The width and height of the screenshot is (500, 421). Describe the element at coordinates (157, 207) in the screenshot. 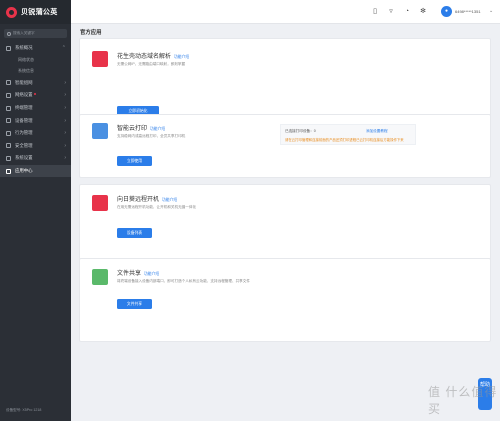

I see `card-desc: 在用无需远程开机功能，让开机和关机无缝一体化` at that location.